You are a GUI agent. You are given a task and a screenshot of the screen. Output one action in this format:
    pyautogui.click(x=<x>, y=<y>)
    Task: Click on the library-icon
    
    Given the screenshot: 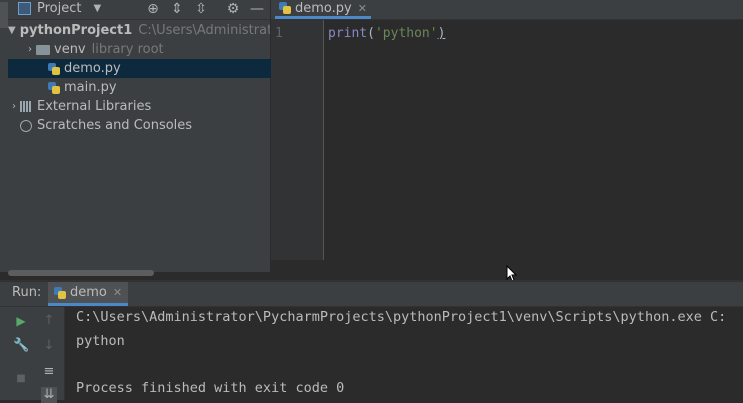 What is the action you would take?
    pyautogui.click(x=26, y=106)
    